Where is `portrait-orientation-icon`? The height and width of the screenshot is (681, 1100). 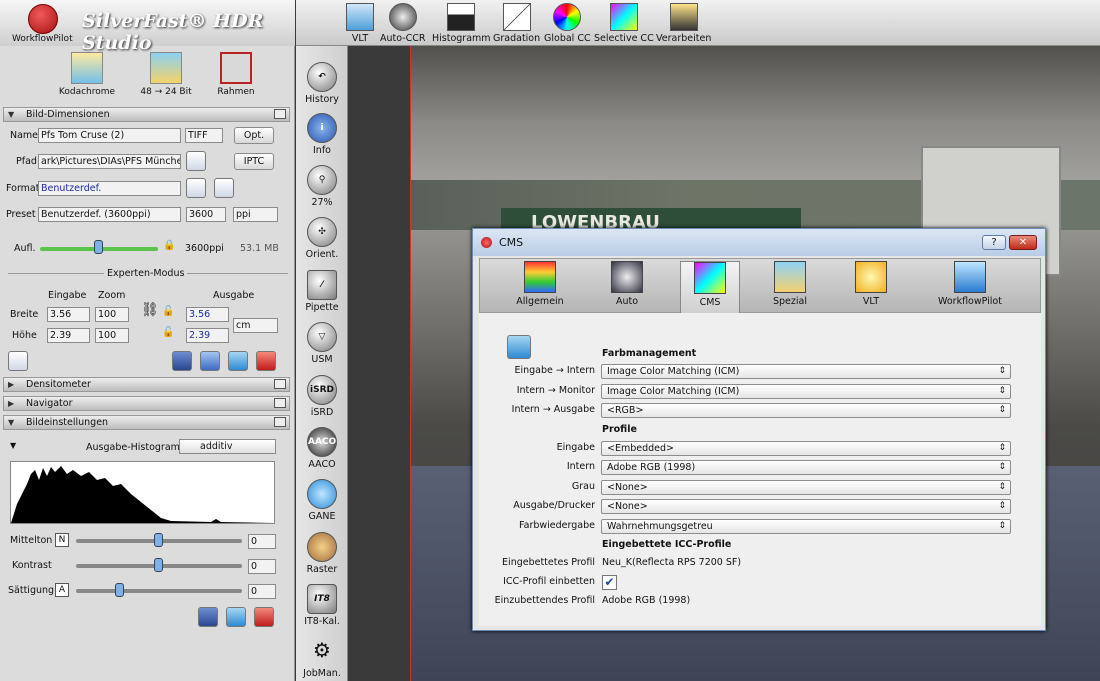 portrait-orientation-icon is located at coordinates (196, 188).